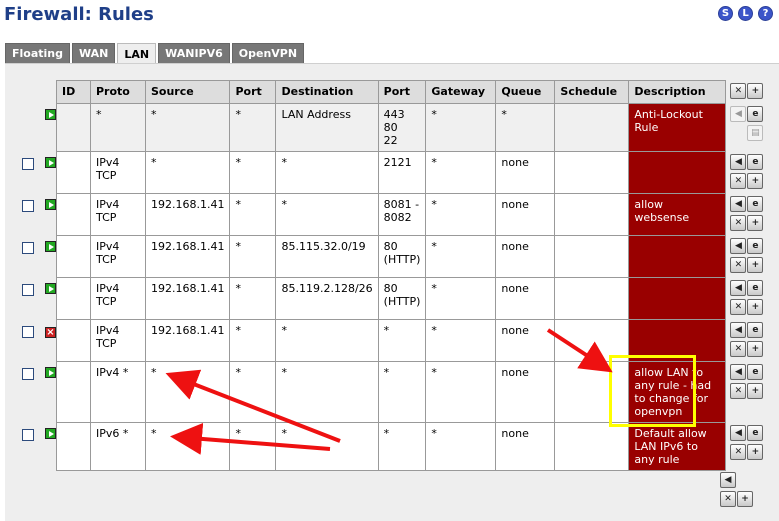 The width and height of the screenshot is (779, 521). What do you see at coordinates (765, 13) in the screenshot?
I see `help-icon: ?` at bounding box center [765, 13].